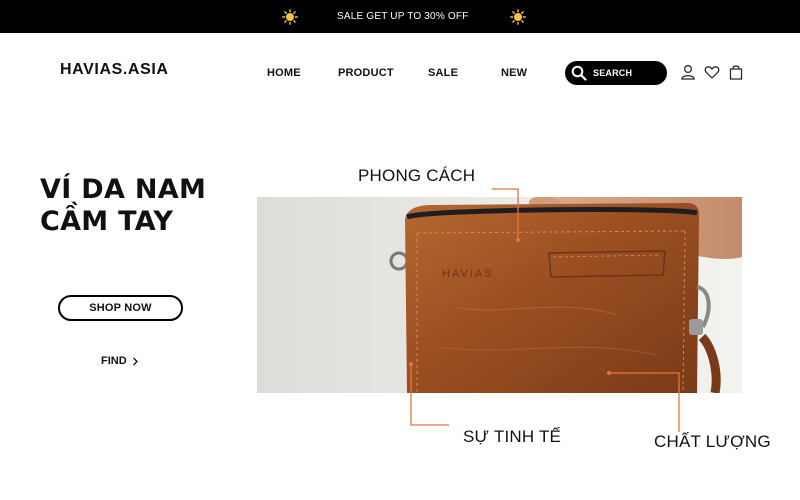 The width and height of the screenshot is (800, 500). What do you see at coordinates (135, 361) in the screenshot?
I see `chevron-right-icon` at bounding box center [135, 361].